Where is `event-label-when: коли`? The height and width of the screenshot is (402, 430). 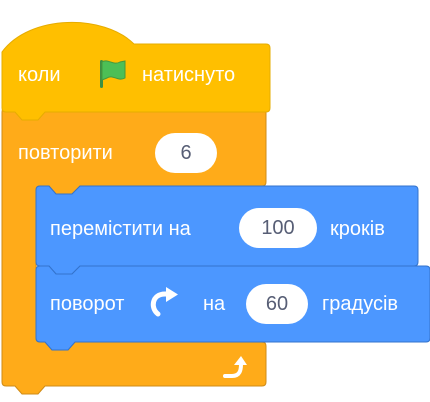
event-label-when: коли is located at coordinates (39, 75).